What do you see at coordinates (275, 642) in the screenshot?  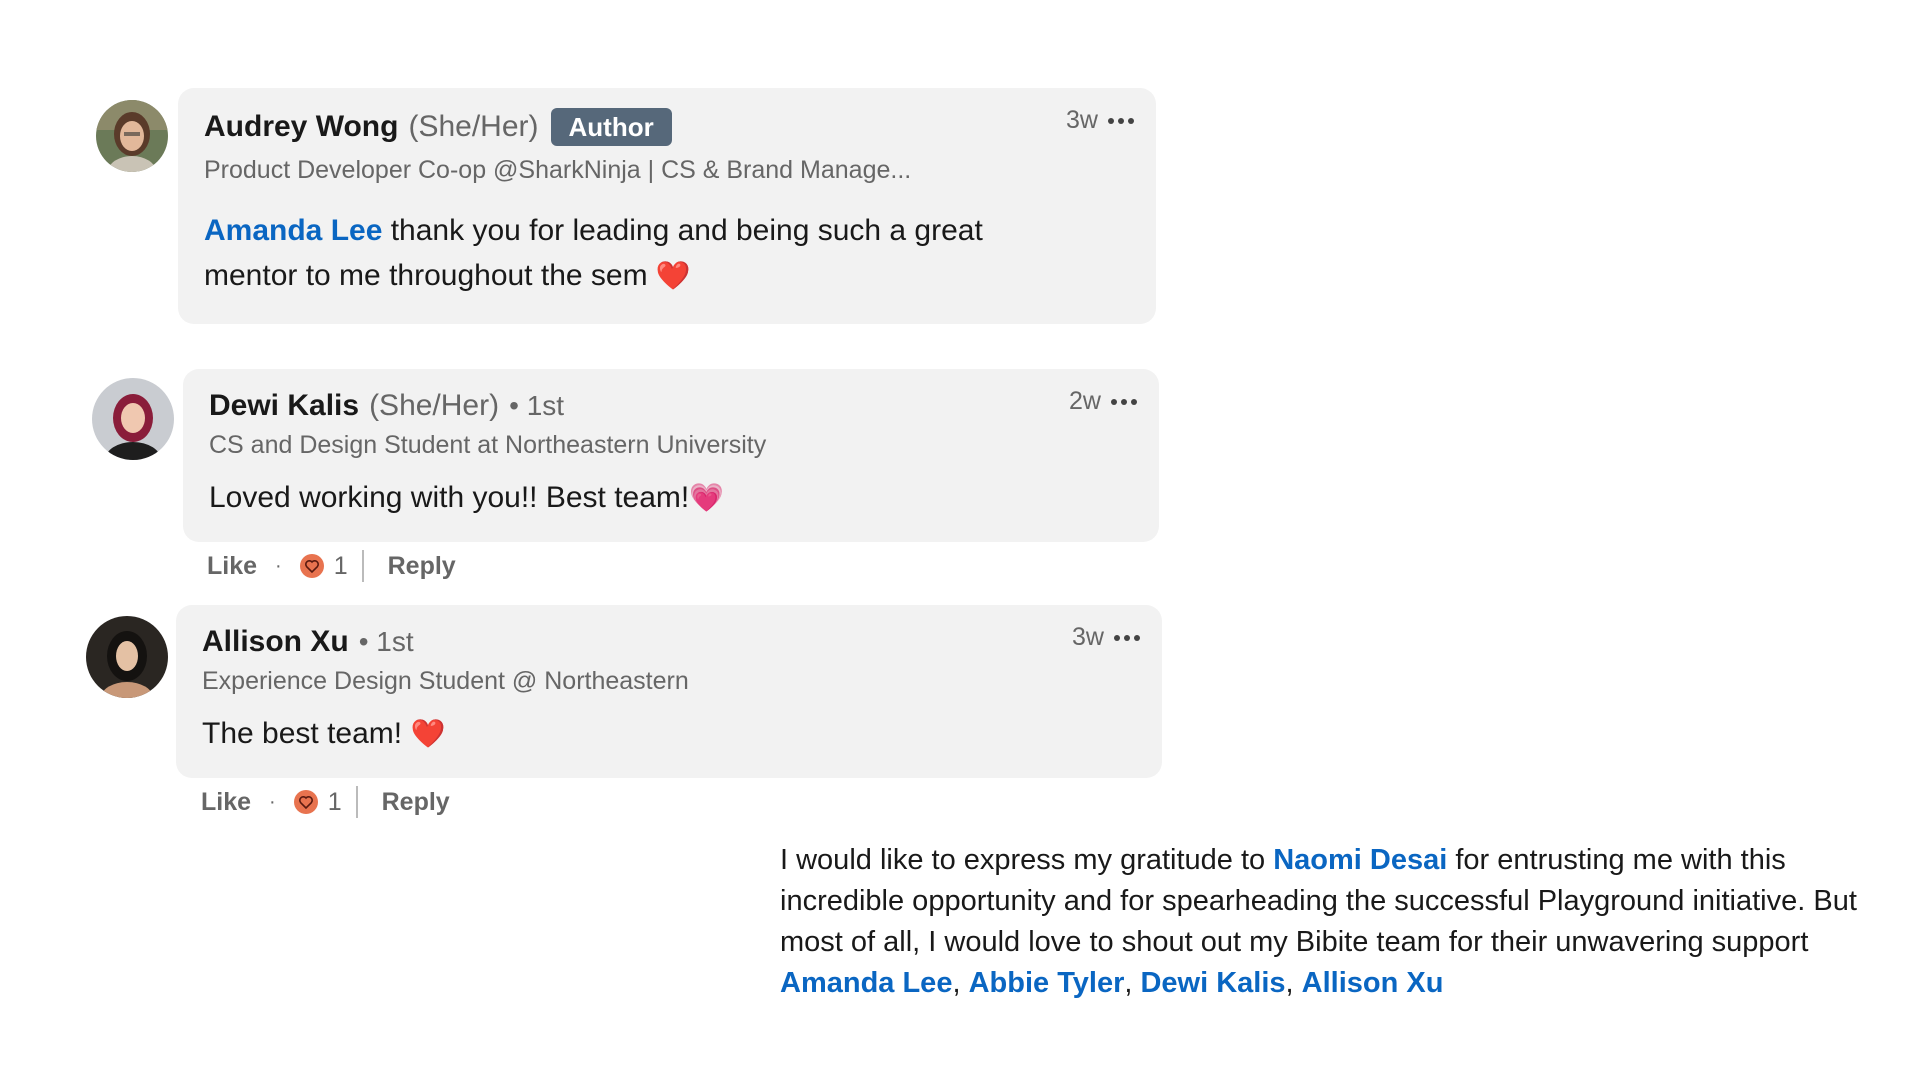 I see `commenter-name: Allison Xu` at bounding box center [275, 642].